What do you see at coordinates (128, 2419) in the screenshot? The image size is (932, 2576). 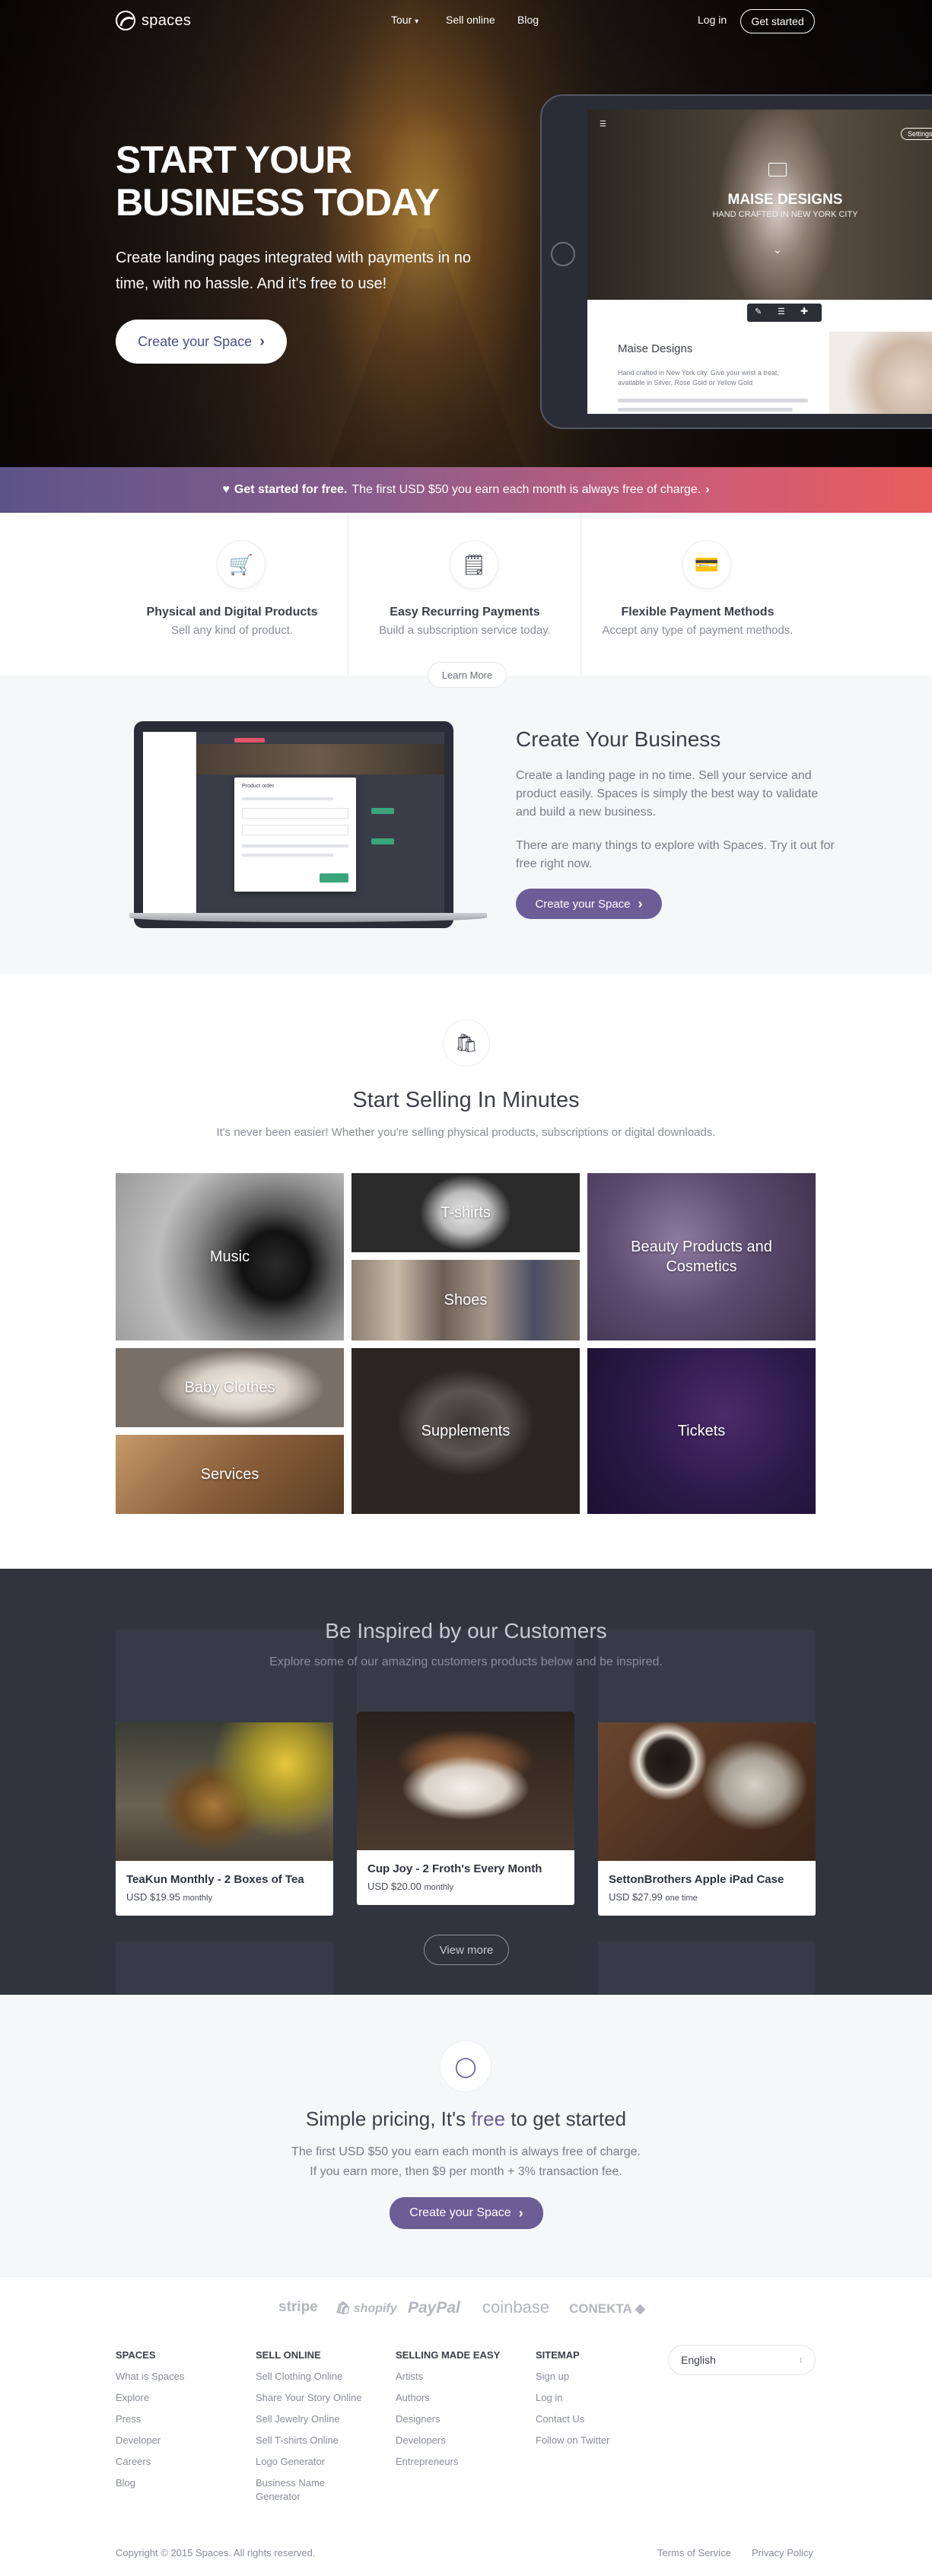 I see `footer-link-press: Press` at bounding box center [128, 2419].